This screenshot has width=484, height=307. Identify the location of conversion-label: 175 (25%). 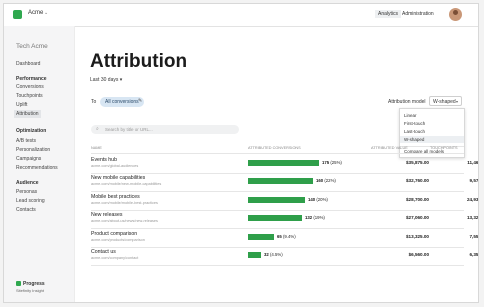
(332, 162).